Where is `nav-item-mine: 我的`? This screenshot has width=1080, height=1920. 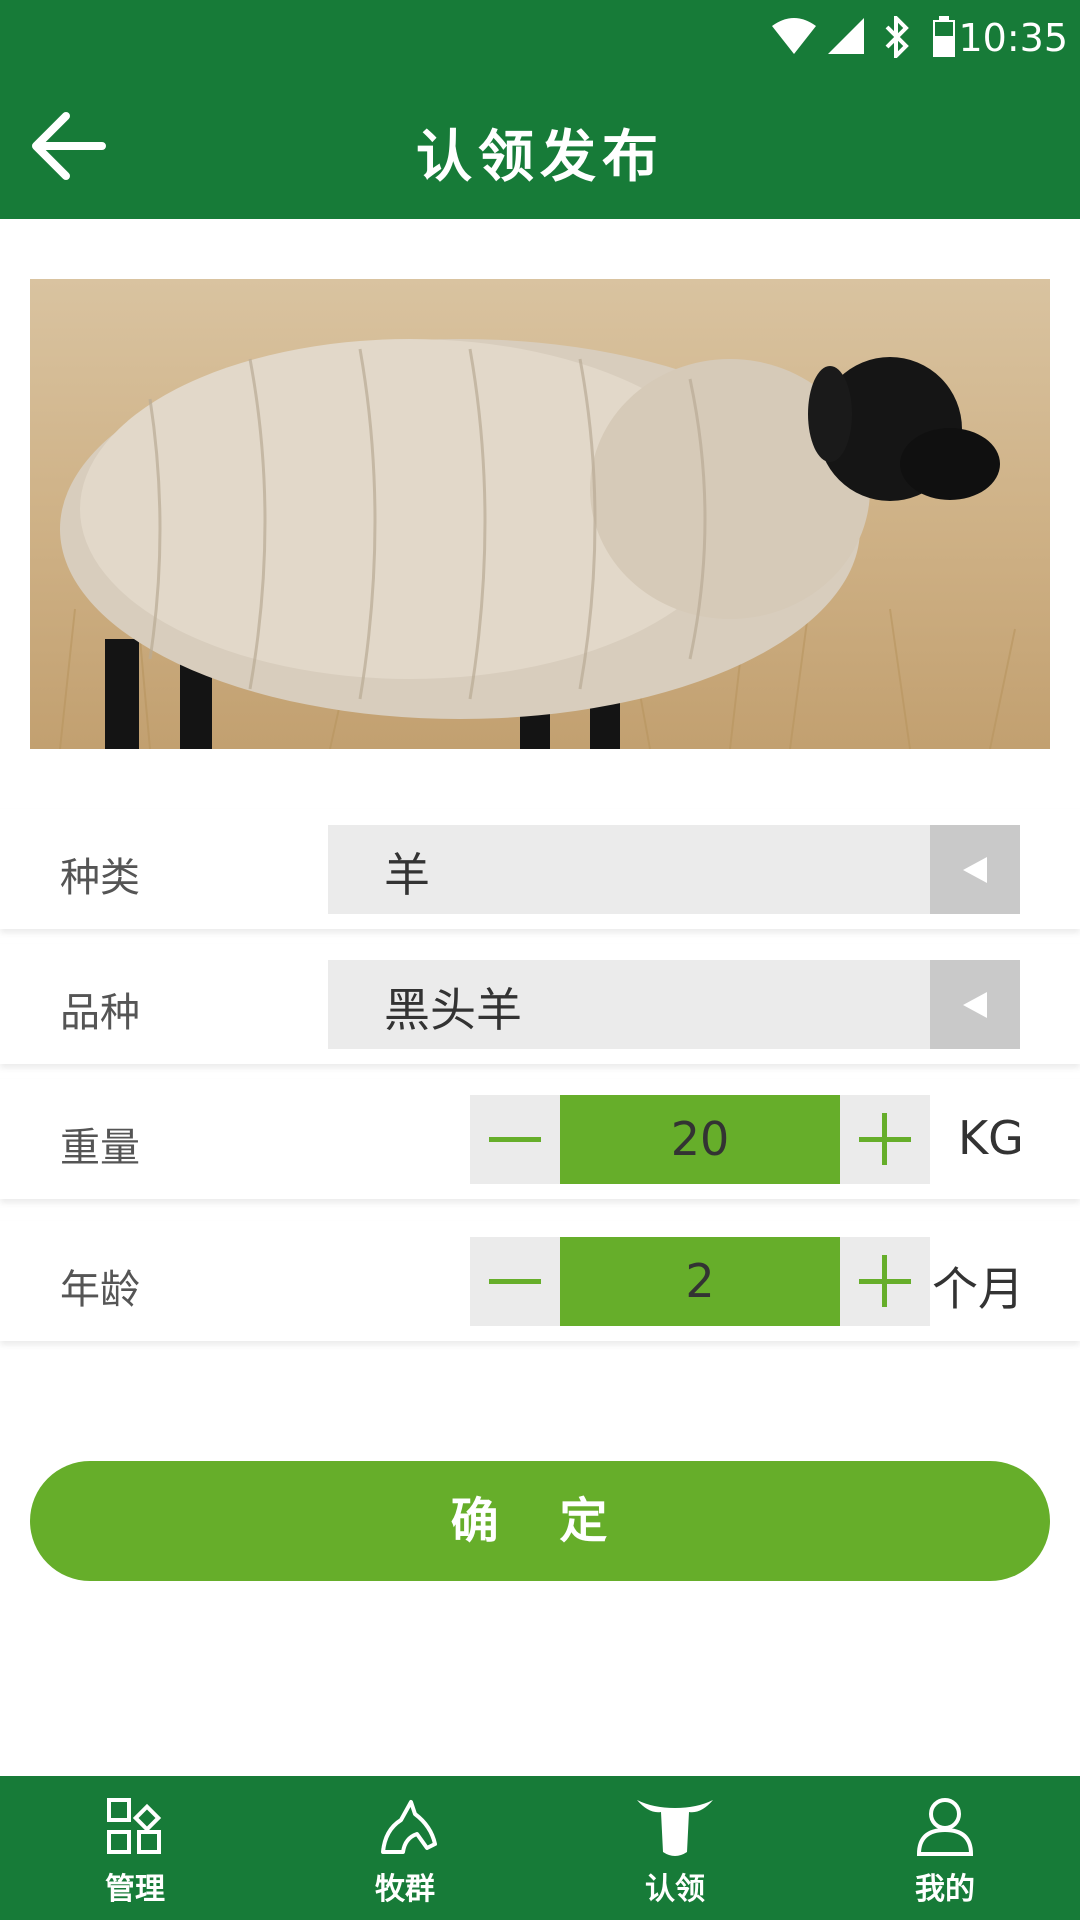
nav-item-mine: 我的 is located at coordinates (945, 1848).